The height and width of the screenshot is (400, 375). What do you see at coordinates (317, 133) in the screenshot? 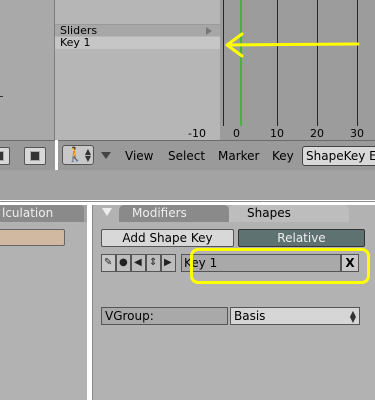
I see `ruler-tick-label: 20` at bounding box center [317, 133].